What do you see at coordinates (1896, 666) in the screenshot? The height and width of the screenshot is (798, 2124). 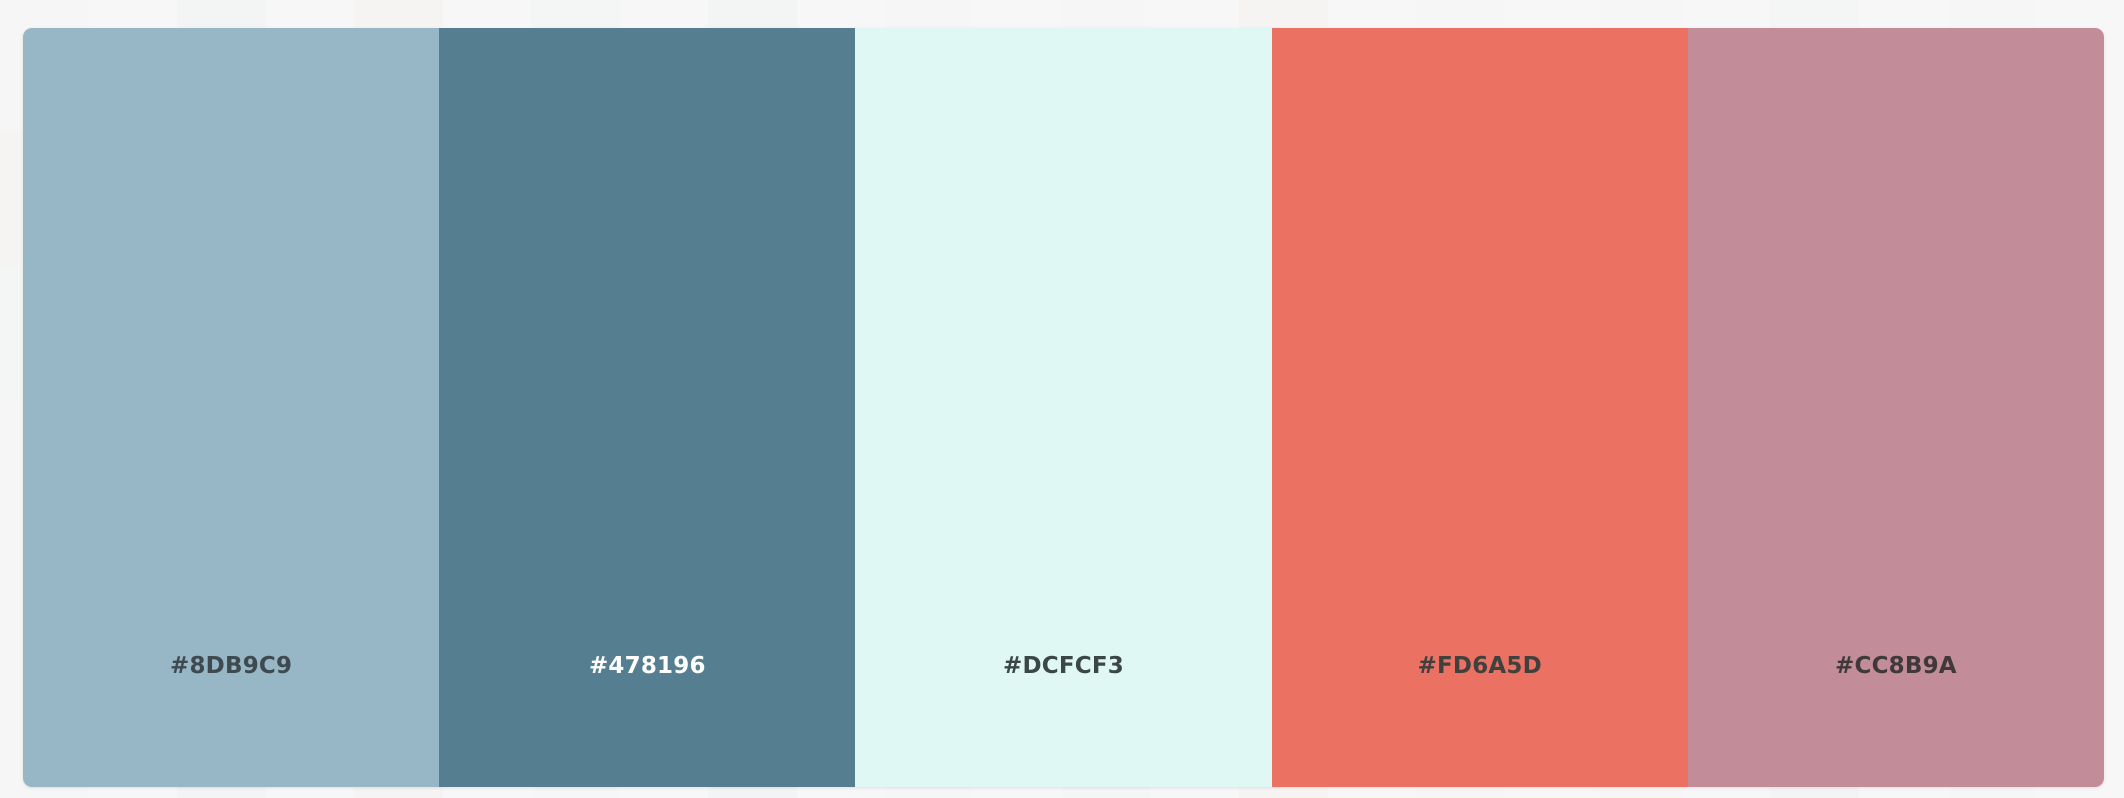 I see `swatch-hex-label: #CC8B9A` at bounding box center [1896, 666].